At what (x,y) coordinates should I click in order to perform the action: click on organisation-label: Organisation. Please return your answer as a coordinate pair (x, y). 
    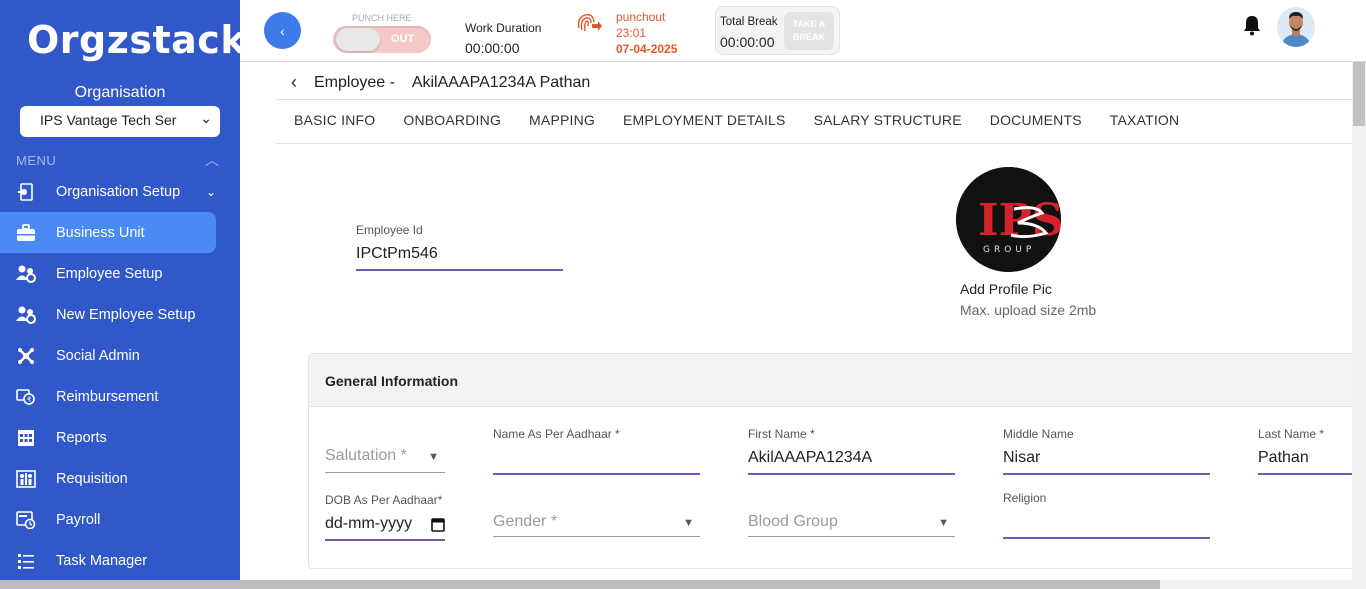
    Looking at the image, I should click on (120, 92).